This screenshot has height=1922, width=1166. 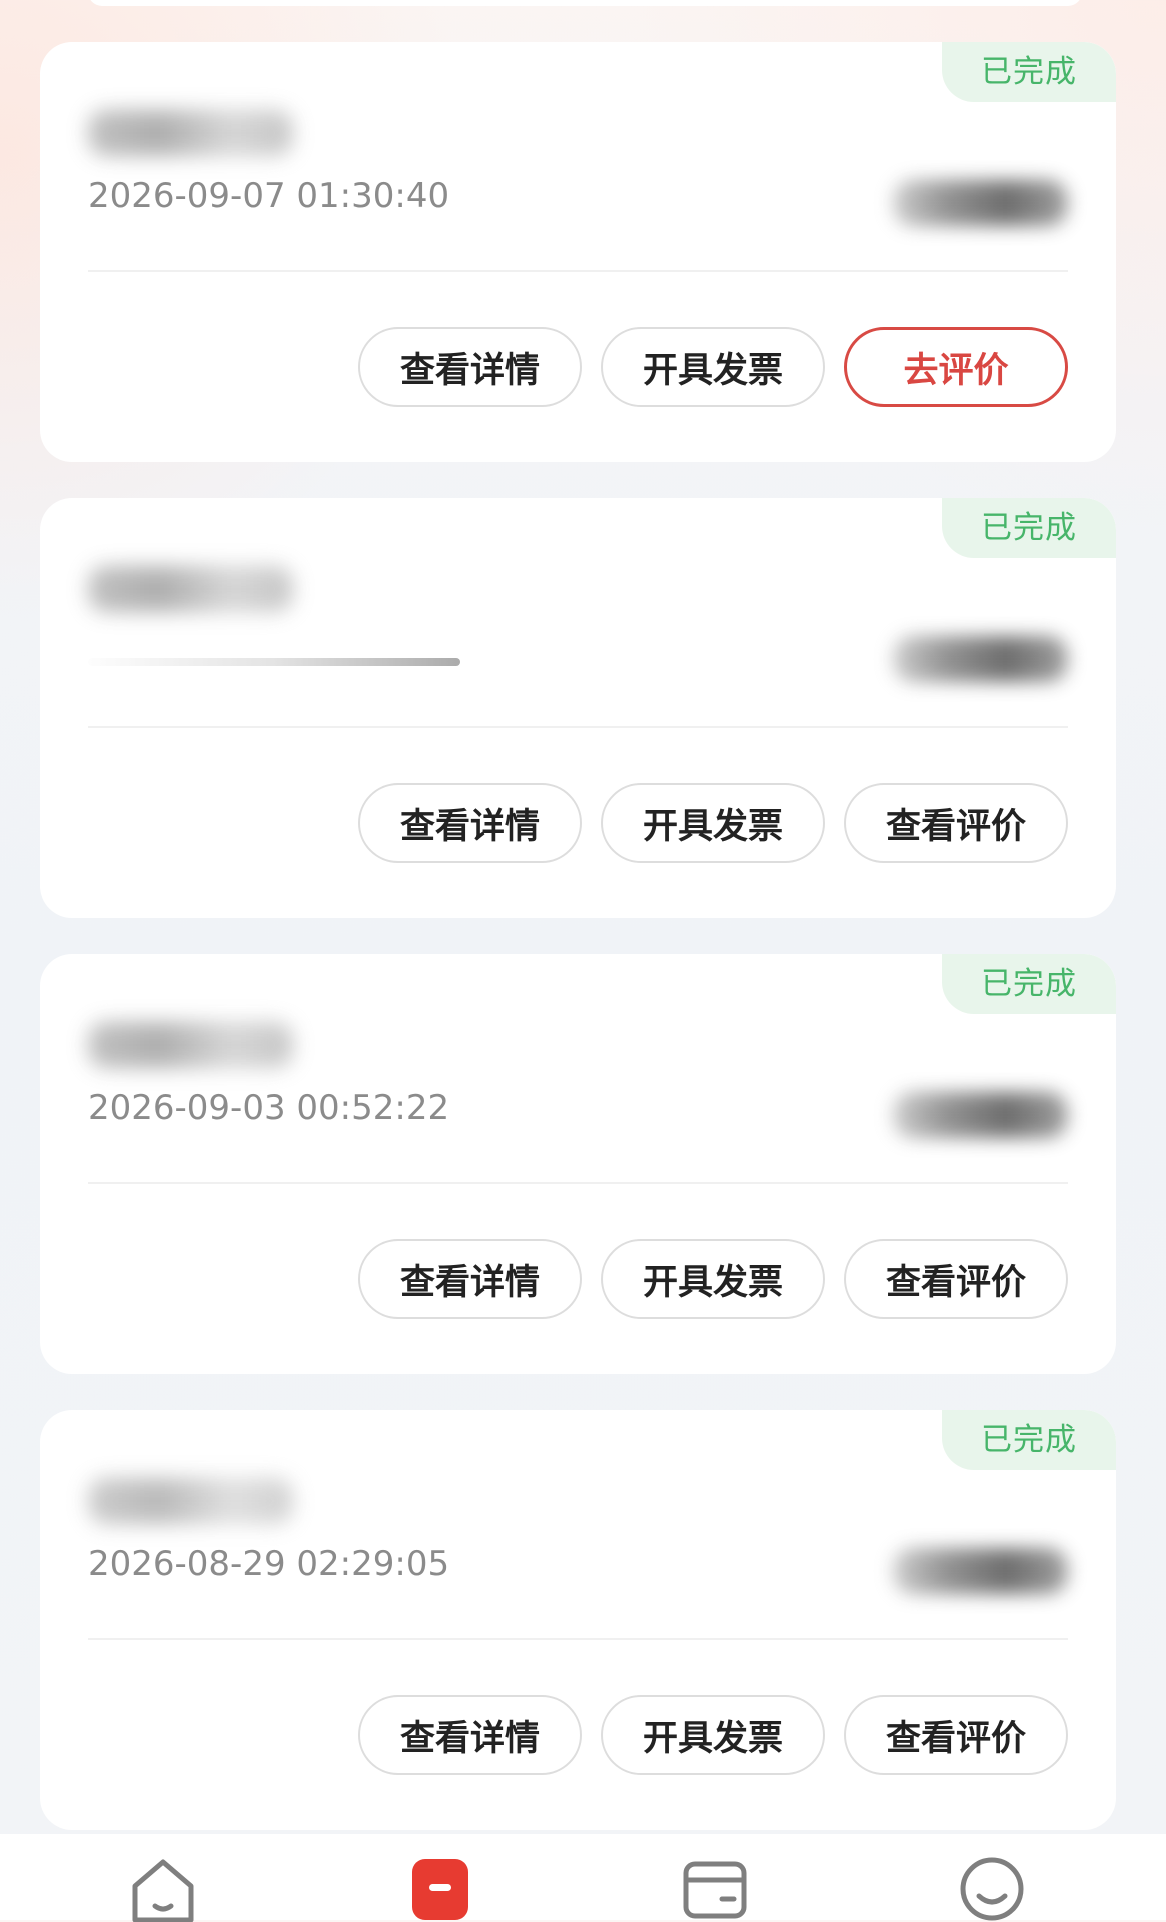 What do you see at coordinates (269, 1108) in the screenshot?
I see `order-time: 2026-09-03 00:52:22` at bounding box center [269, 1108].